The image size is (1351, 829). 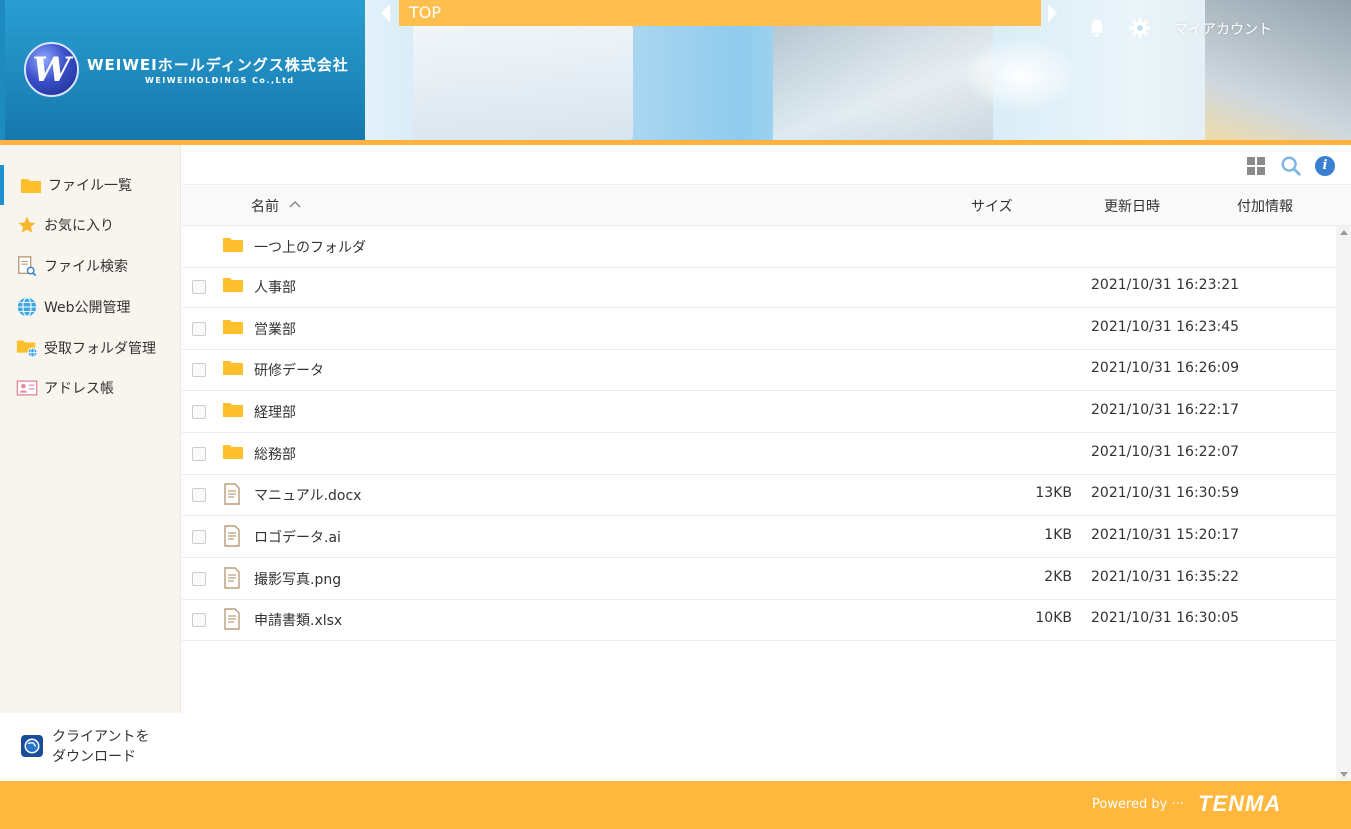 I want to click on my-account-link: マイアカウント, so click(x=1223, y=29).